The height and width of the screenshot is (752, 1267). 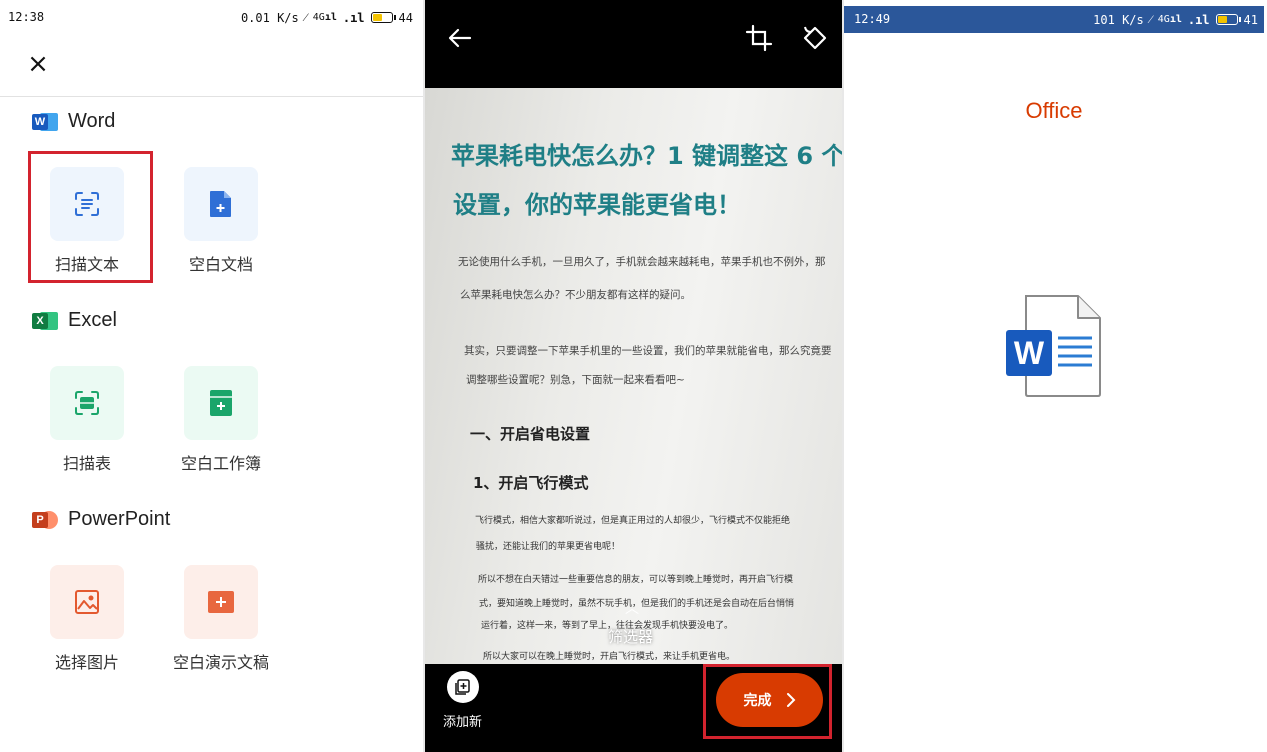 What do you see at coordinates (38, 64) in the screenshot?
I see `close-button: ×` at bounding box center [38, 64].